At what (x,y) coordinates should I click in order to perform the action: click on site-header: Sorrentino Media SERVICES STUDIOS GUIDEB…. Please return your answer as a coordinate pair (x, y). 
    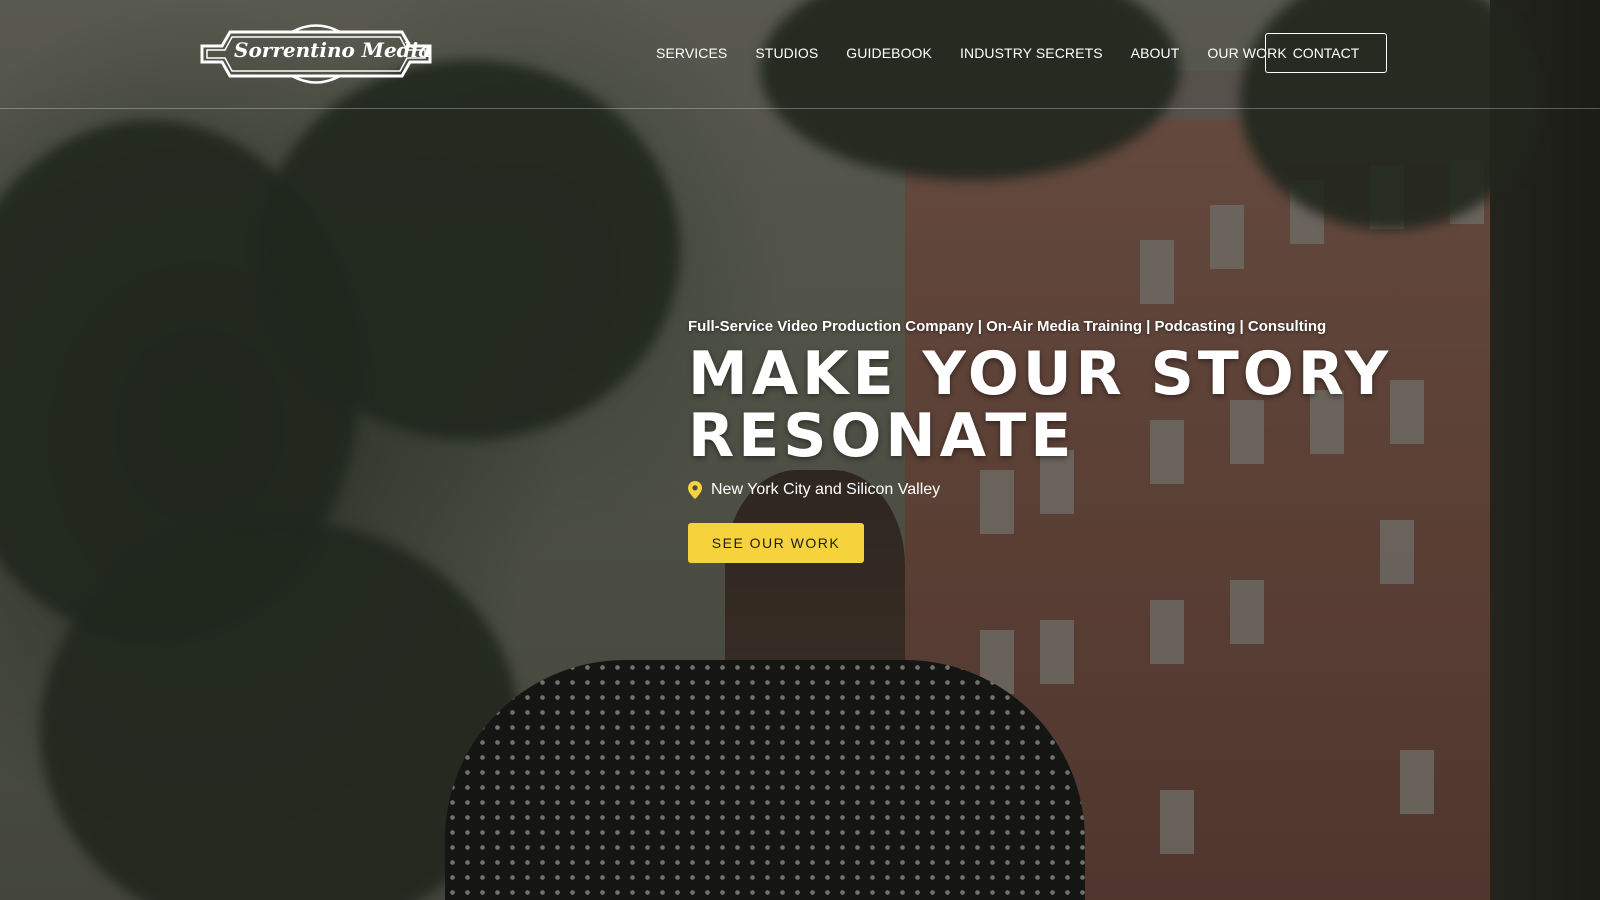
    Looking at the image, I should click on (800, 54).